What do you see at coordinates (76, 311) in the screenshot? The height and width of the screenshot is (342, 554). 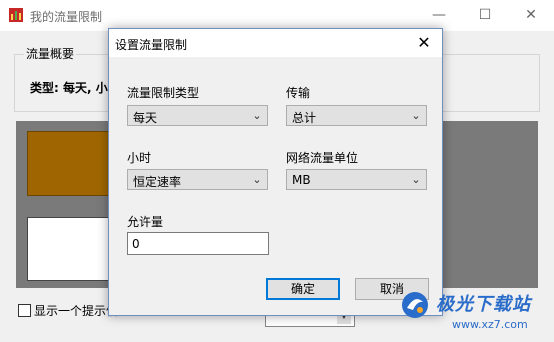 I see `show-tip-label: 显示一个提示信` at bounding box center [76, 311].